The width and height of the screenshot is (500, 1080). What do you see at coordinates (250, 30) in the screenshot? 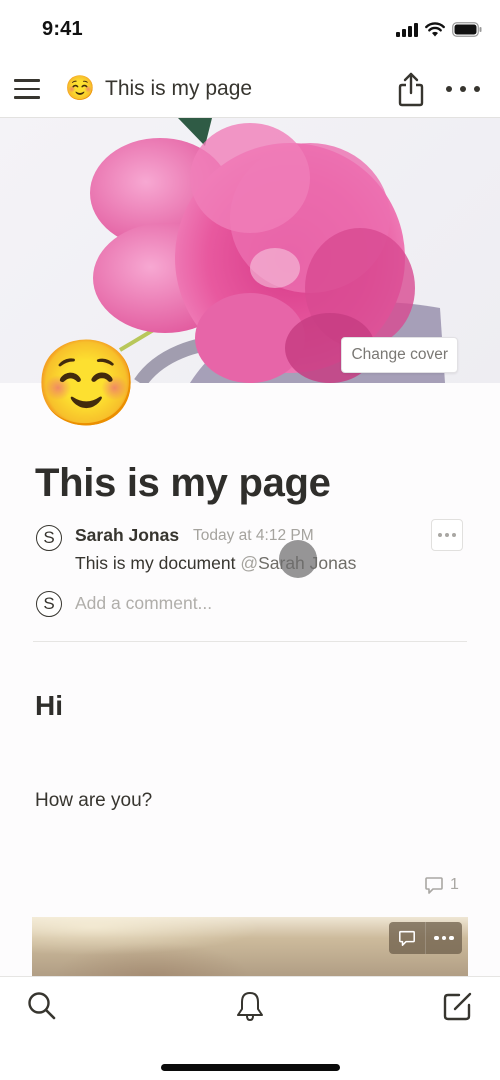
I see `status-bar: 9:41` at bounding box center [250, 30].